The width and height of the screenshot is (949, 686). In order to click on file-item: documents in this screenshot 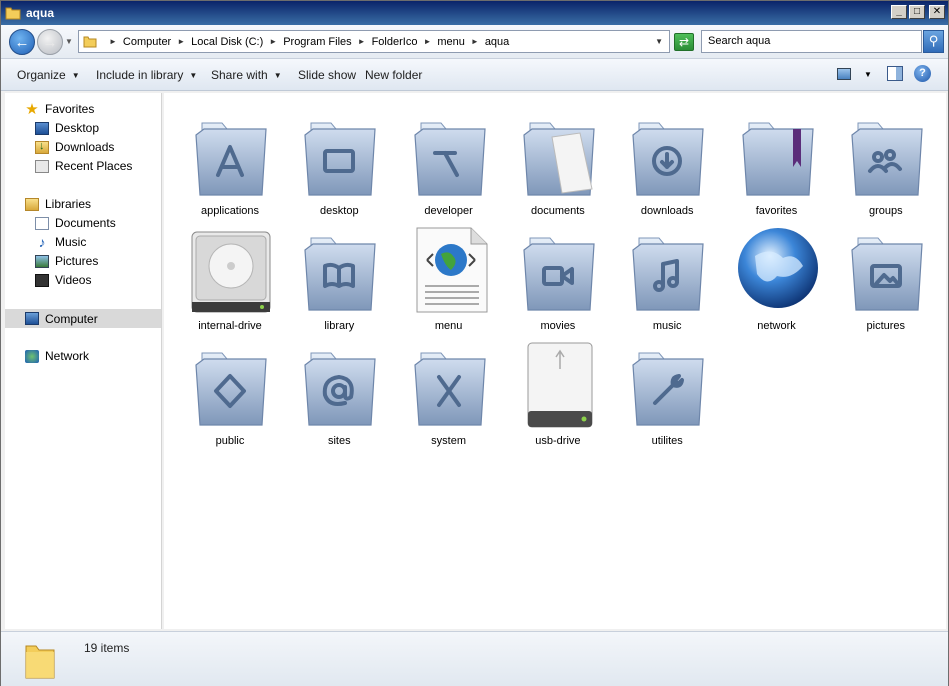, I will do `click(558, 159)`.